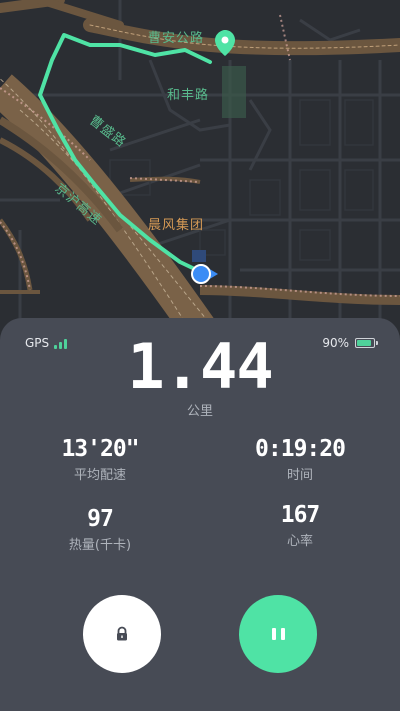  I want to click on time-value: 0:19:20, so click(300, 449).